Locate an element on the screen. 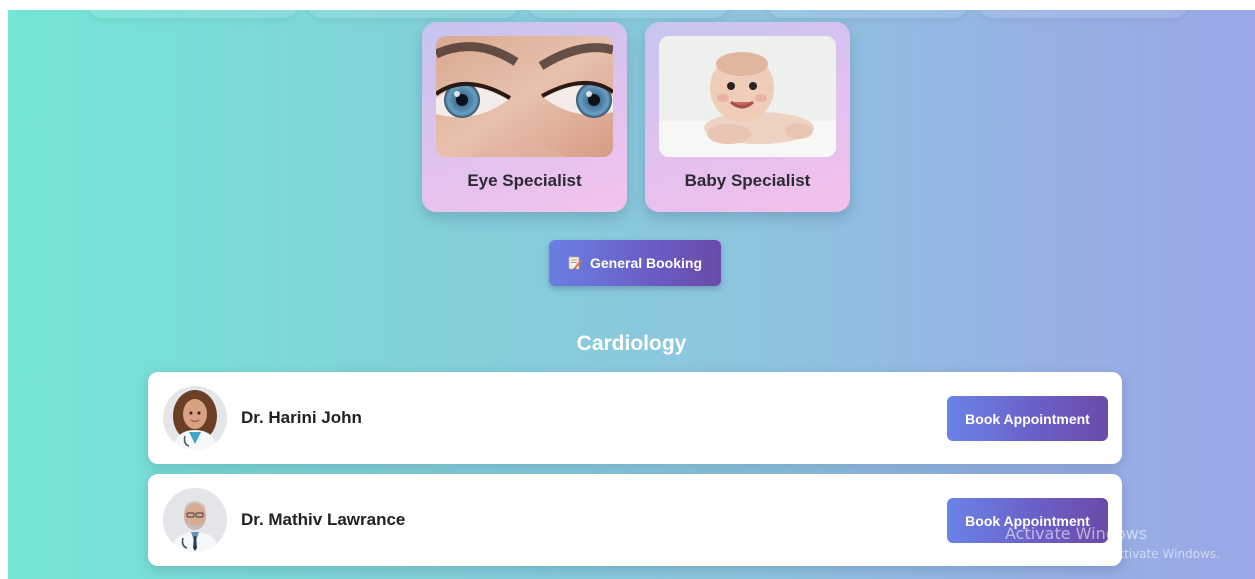 The image size is (1255, 579). memo-icon is located at coordinates (575, 263).